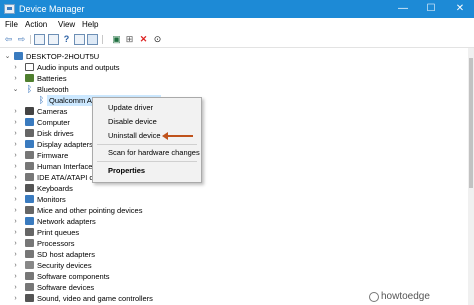 This screenshot has width=474, height=305. I want to click on watermark-logo-icon, so click(374, 297).